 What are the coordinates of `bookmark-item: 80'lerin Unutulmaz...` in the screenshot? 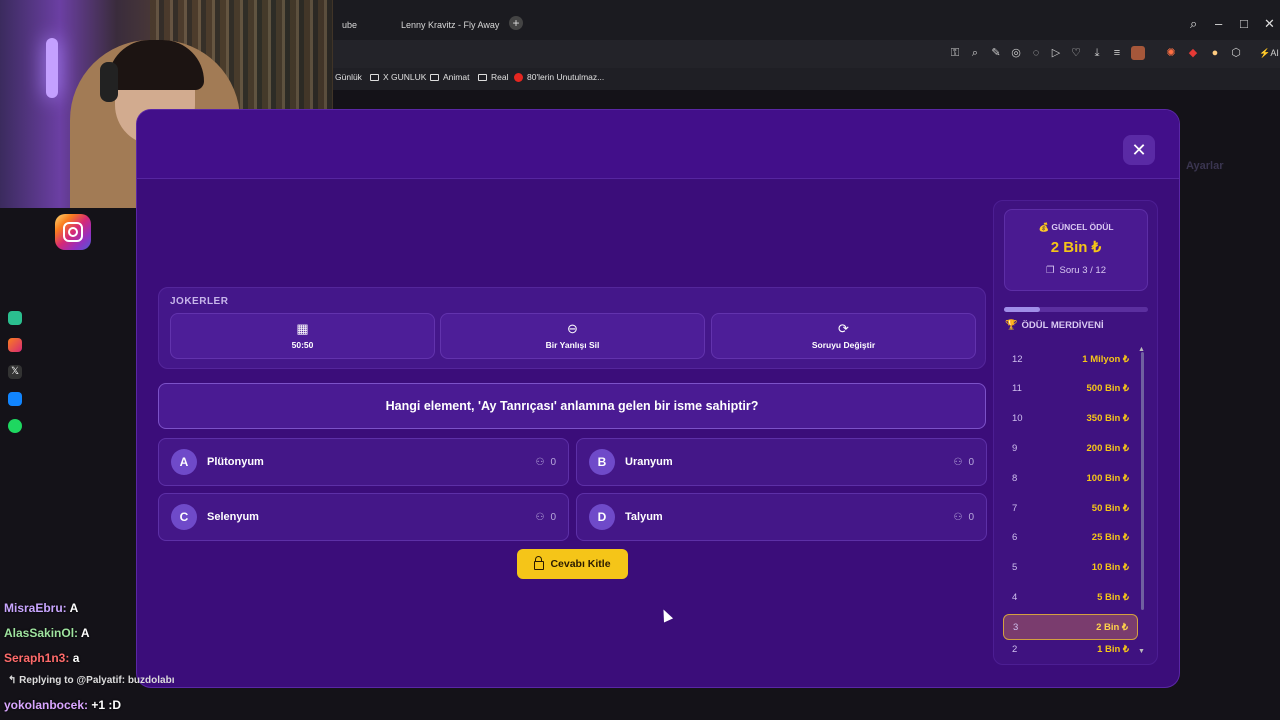 It's located at (559, 77).